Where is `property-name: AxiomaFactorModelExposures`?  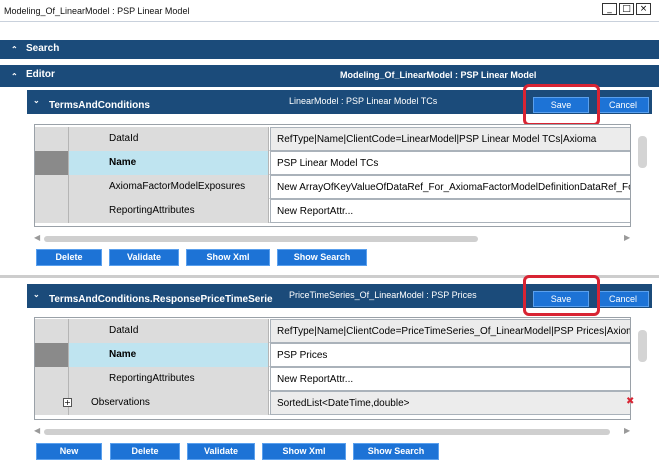 property-name: AxiomaFactorModelExposures is located at coordinates (169, 187).